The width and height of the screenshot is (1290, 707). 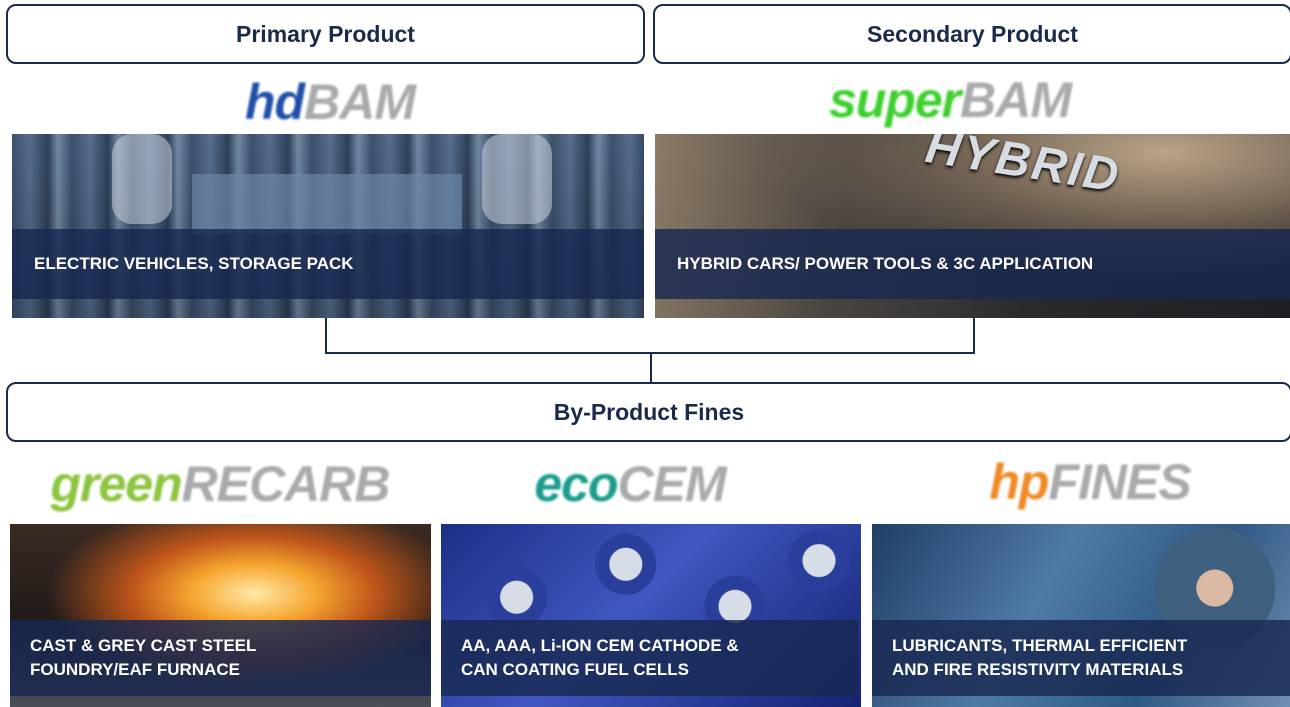 What do you see at coordinates (672, 484) in the screenshot?
I see `ecocem-logo-suffix: CEM` at bounding box center [672, 484].